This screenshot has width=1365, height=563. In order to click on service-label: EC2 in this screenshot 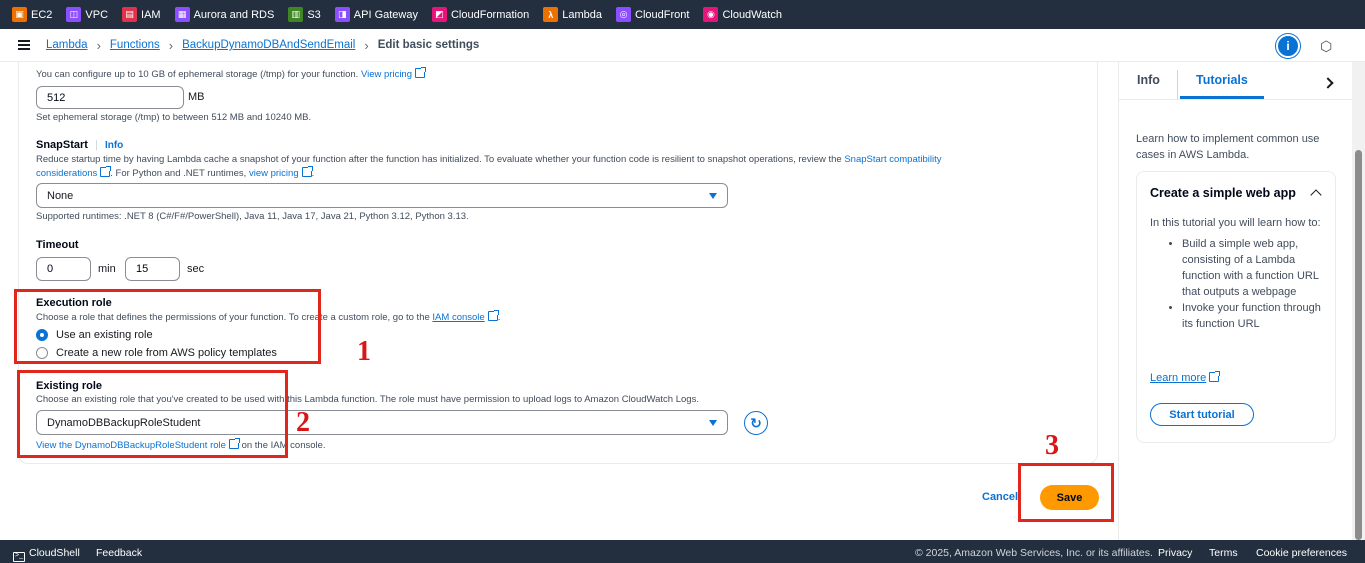, I will do `click(42, 14)`.